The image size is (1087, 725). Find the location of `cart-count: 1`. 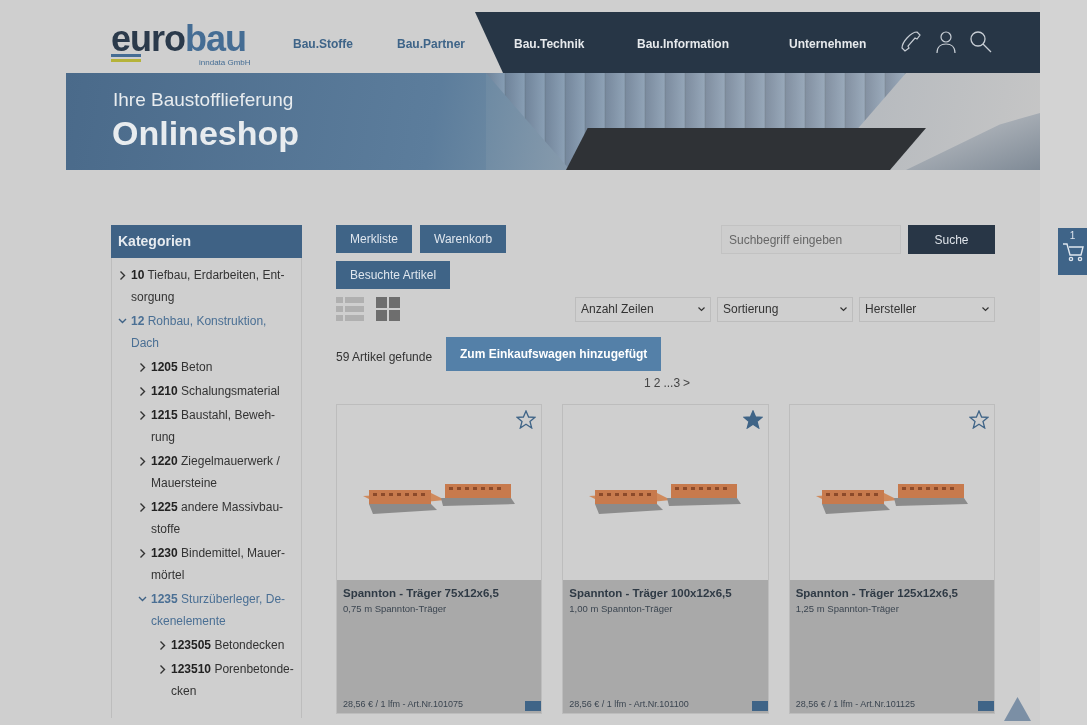

cart-count: 1 is located at coordinates (1072, 236).